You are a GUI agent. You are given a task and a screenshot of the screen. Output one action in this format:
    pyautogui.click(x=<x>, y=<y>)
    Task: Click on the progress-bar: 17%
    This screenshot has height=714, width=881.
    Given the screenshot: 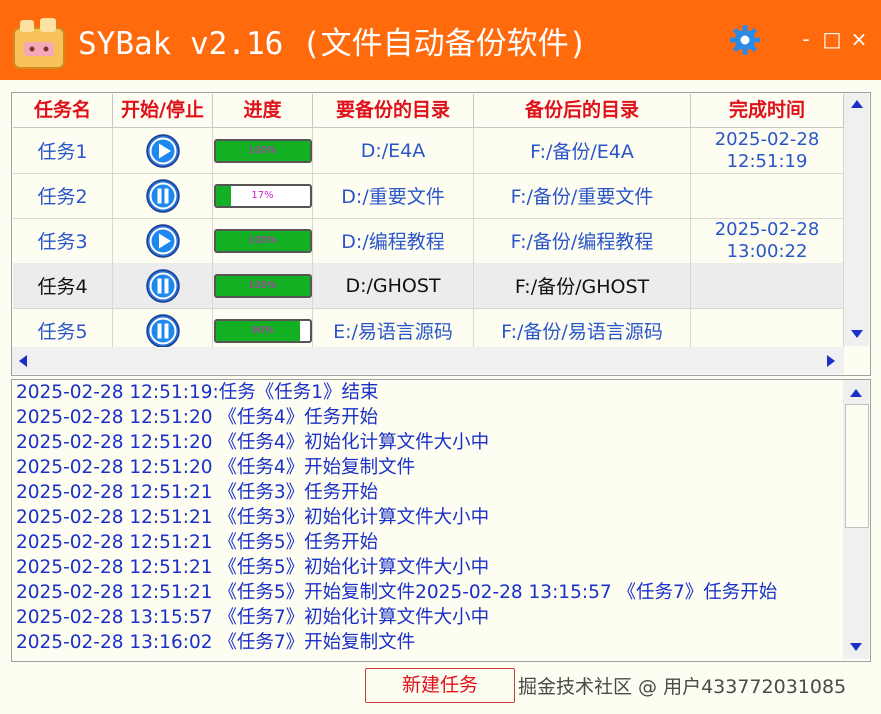 What is the action you would take?
    pyautogui.click(x=262, y=195)
    